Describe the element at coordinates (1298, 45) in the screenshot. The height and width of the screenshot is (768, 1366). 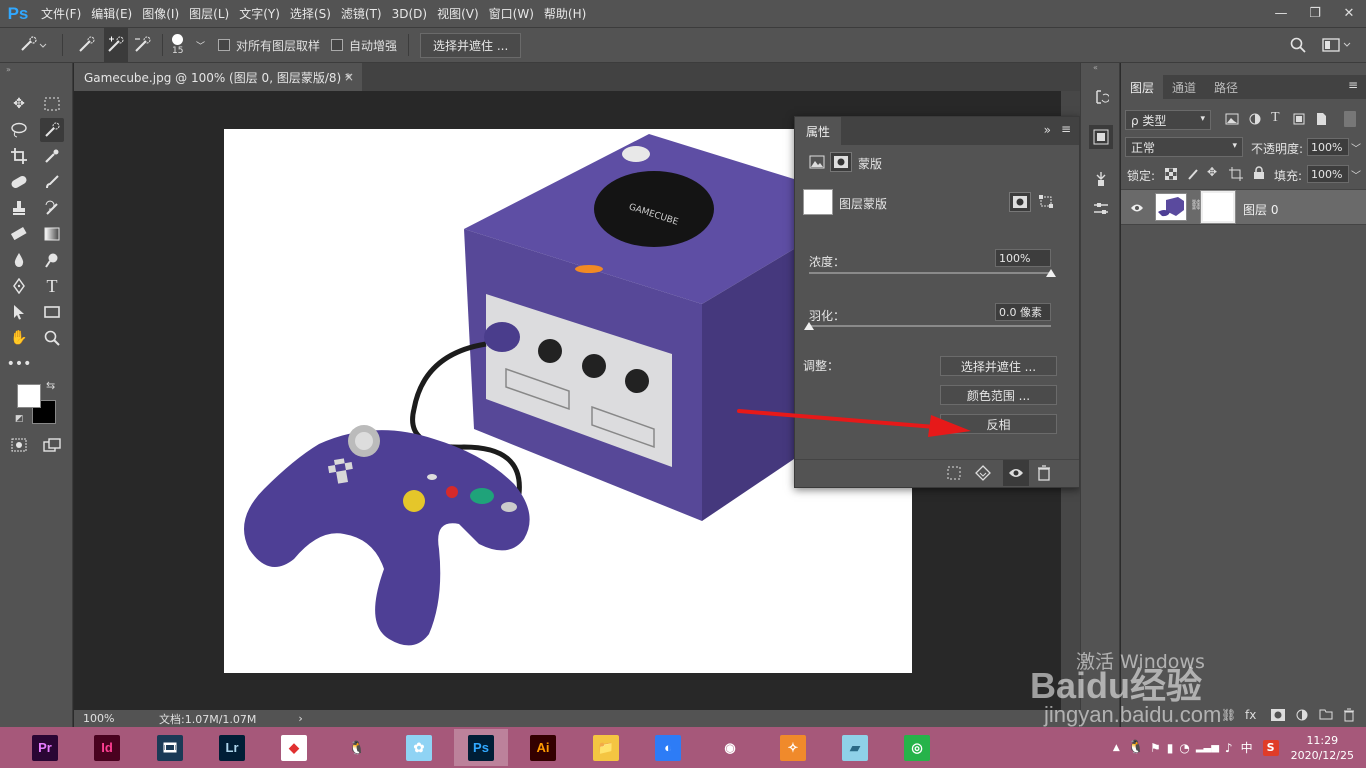
I see `search-icon` at that location.